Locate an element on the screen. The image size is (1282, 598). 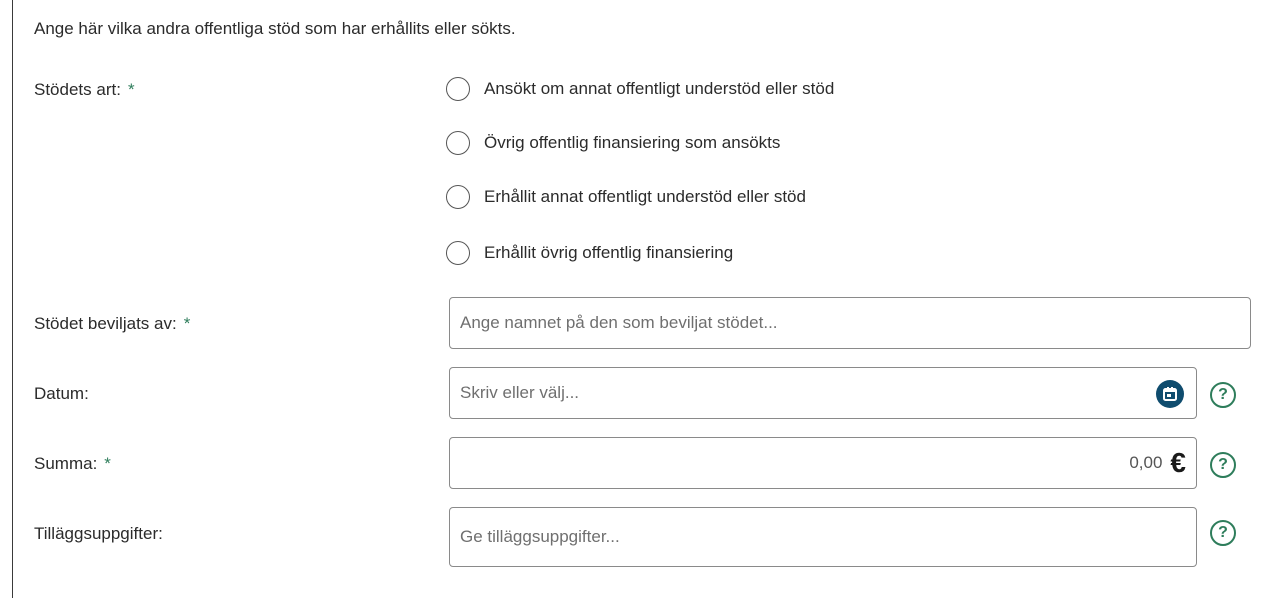
euro-icon: € is located at coordinates (1178, 462).